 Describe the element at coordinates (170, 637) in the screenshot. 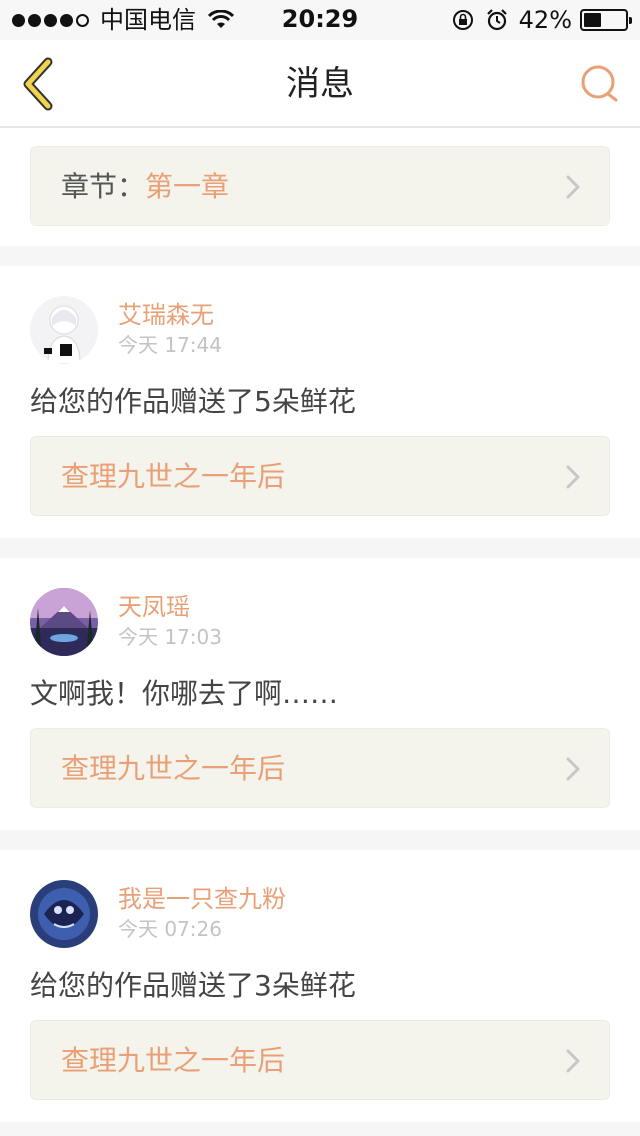

I see `message-time: 今天 17:03` at that location.